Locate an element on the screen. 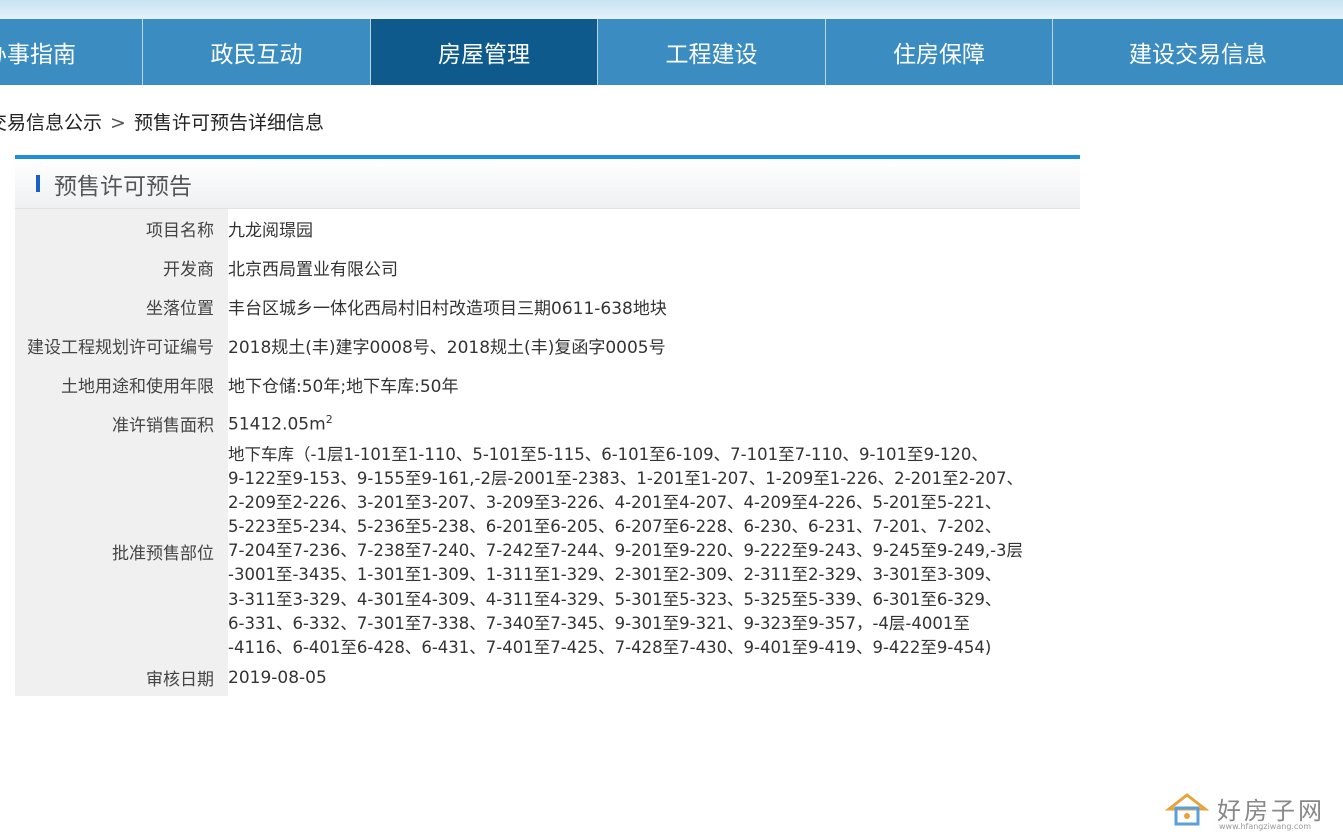  row-label: 土地用途和使用年限 is located at coordinates (121, 384).